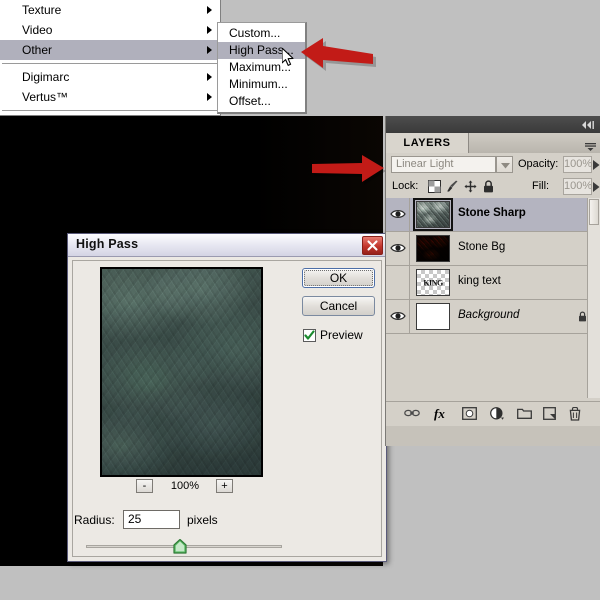 The image size is (600, 600). I want to click on radius-label: Radius:, so click(94, 520).